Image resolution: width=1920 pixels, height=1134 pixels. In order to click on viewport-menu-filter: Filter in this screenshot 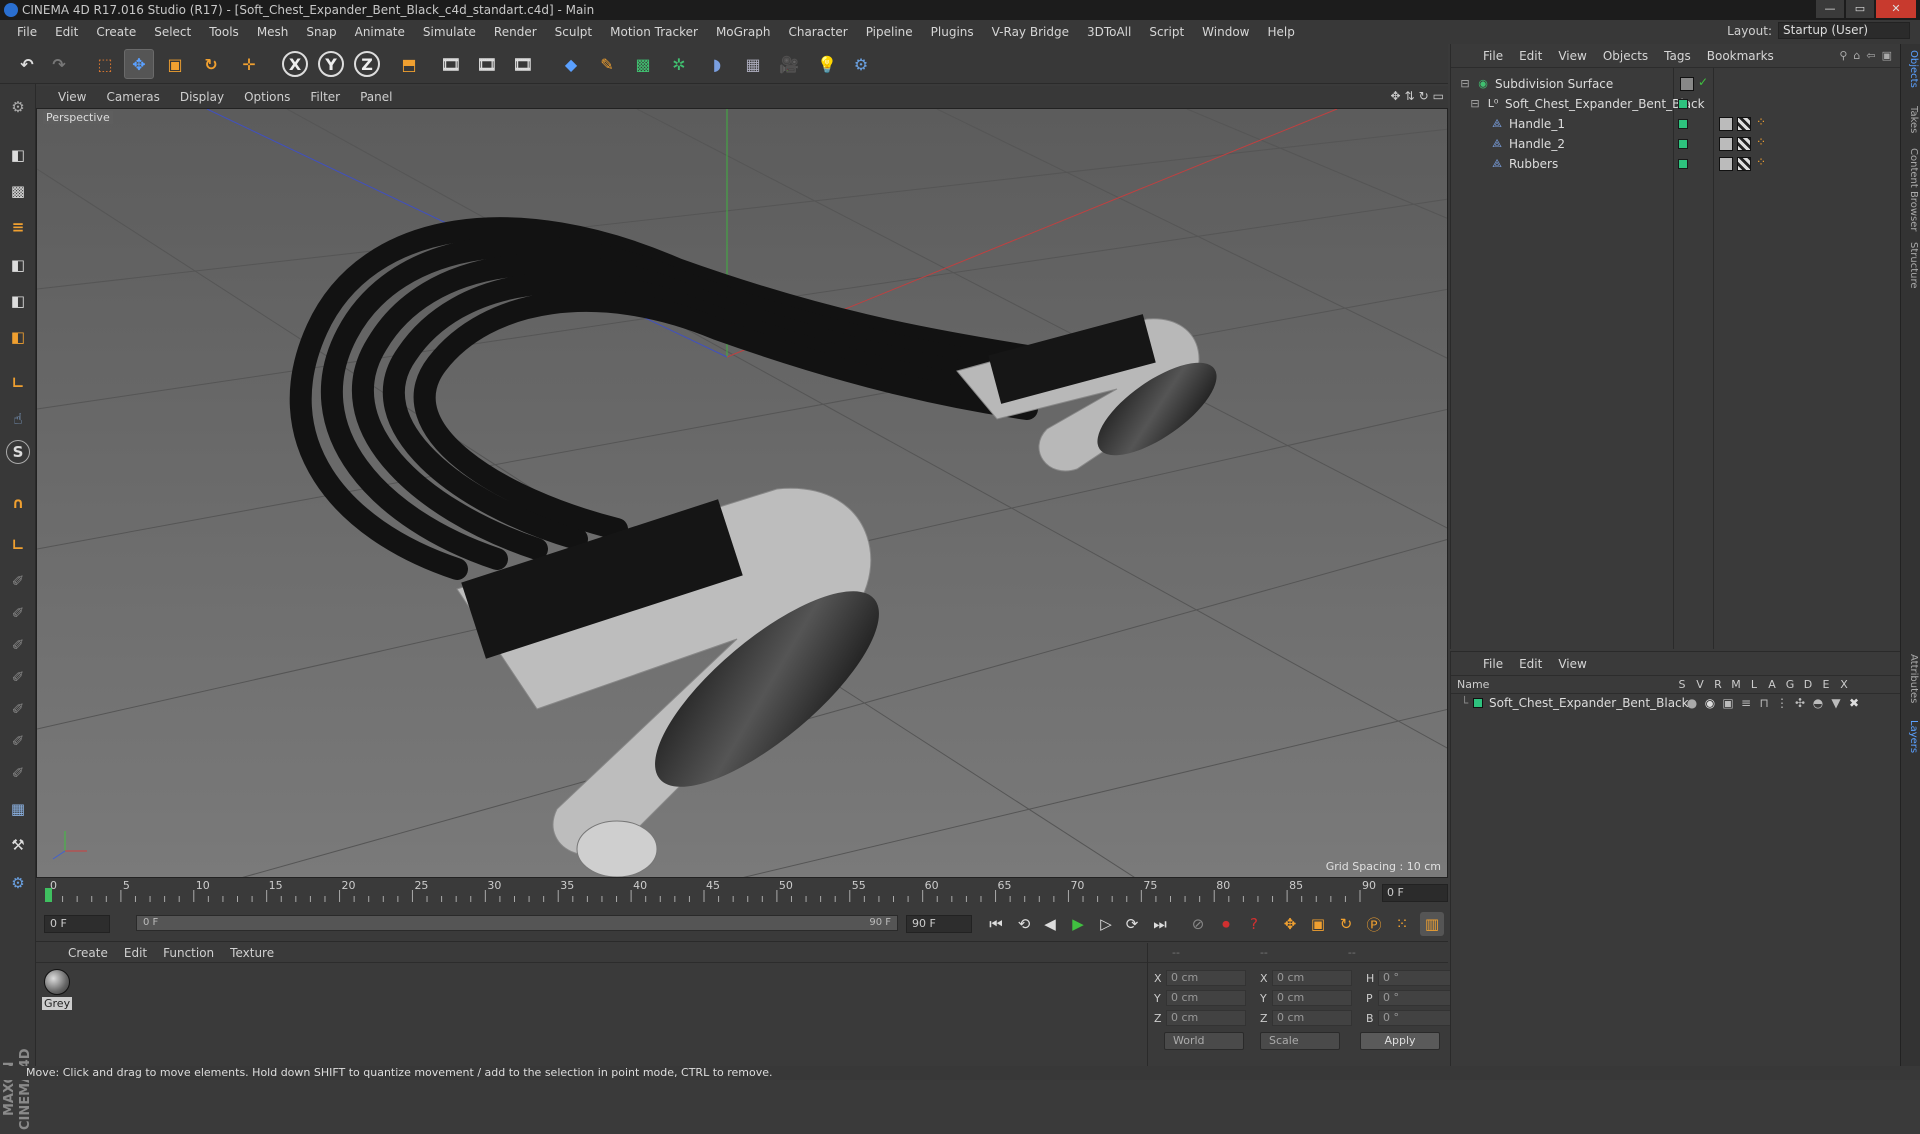, I will do `click(325, 97)`.